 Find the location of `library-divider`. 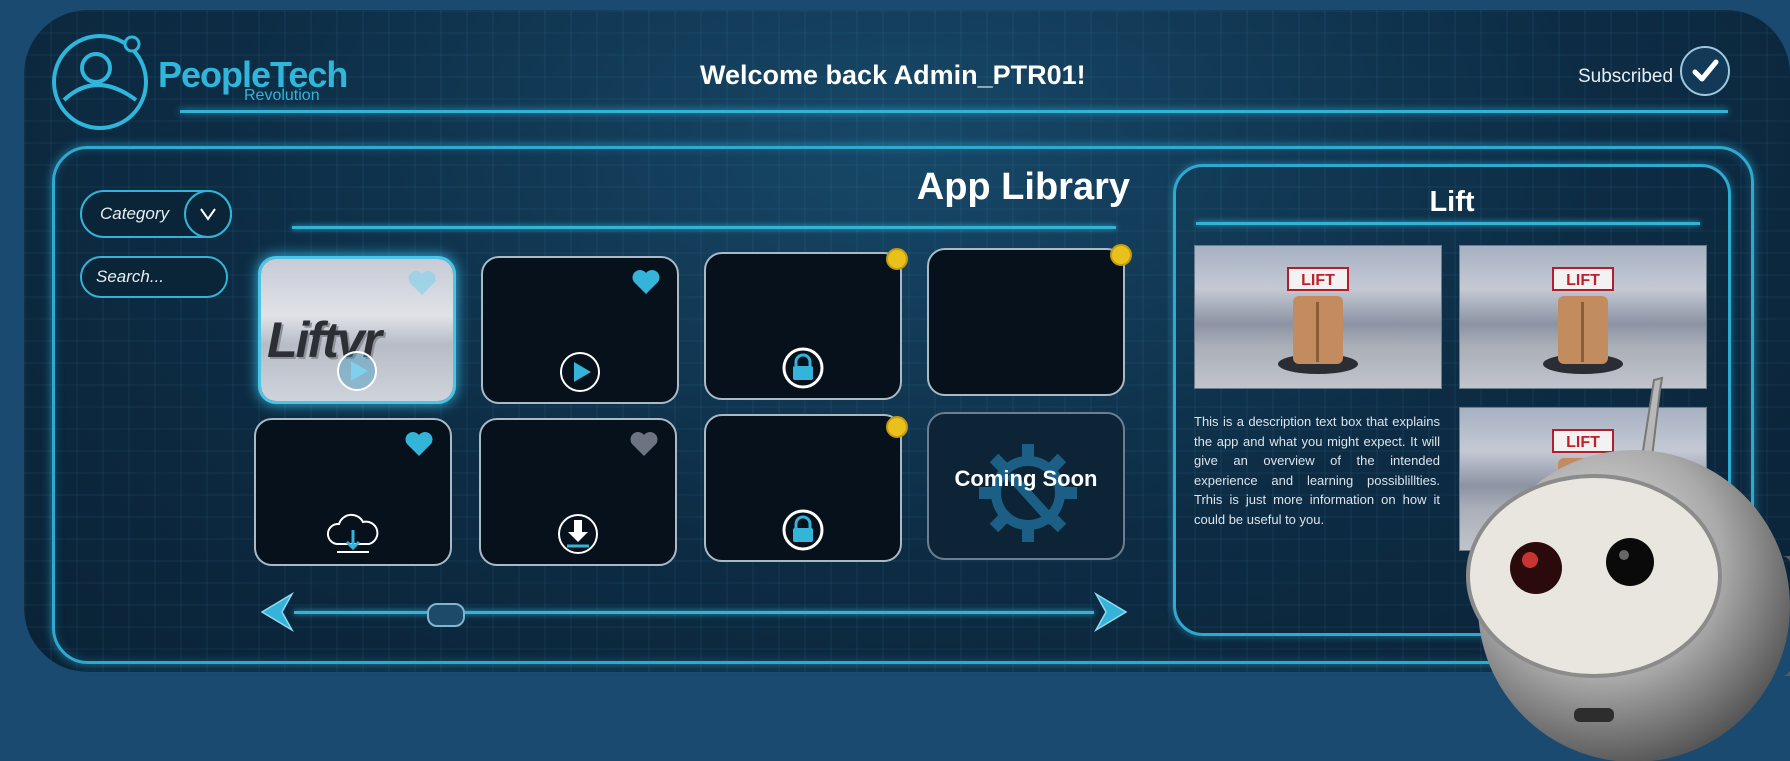

library-divider is located at coordinates (704, 227).